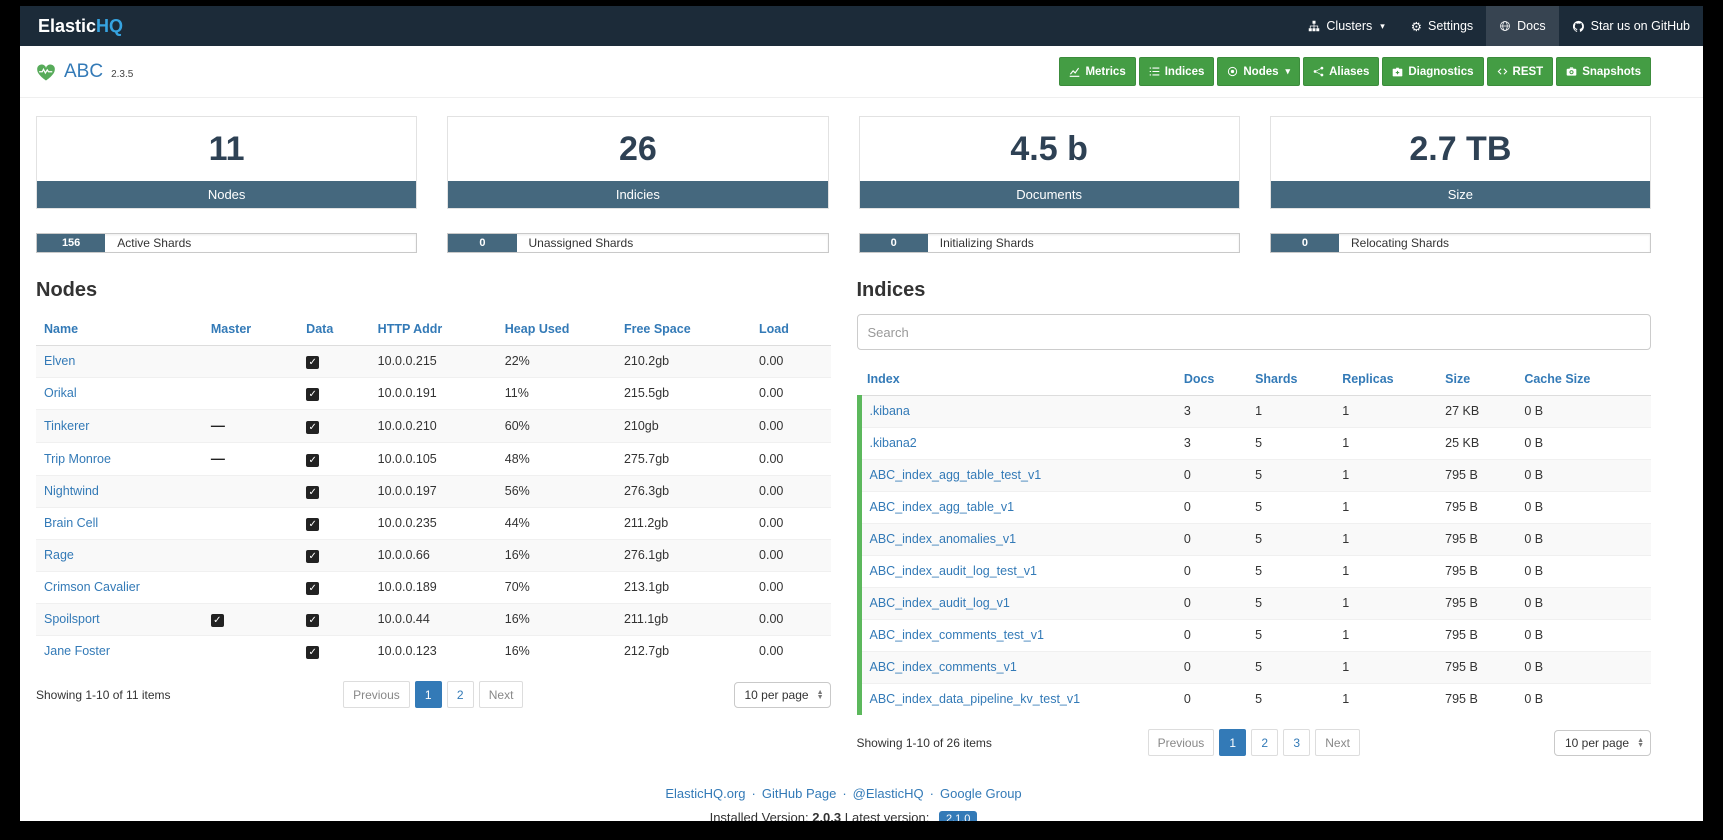 The width and height of the screenshot is (1723, 840). I want to click on docs-cell: 3, so click(1211, 411).